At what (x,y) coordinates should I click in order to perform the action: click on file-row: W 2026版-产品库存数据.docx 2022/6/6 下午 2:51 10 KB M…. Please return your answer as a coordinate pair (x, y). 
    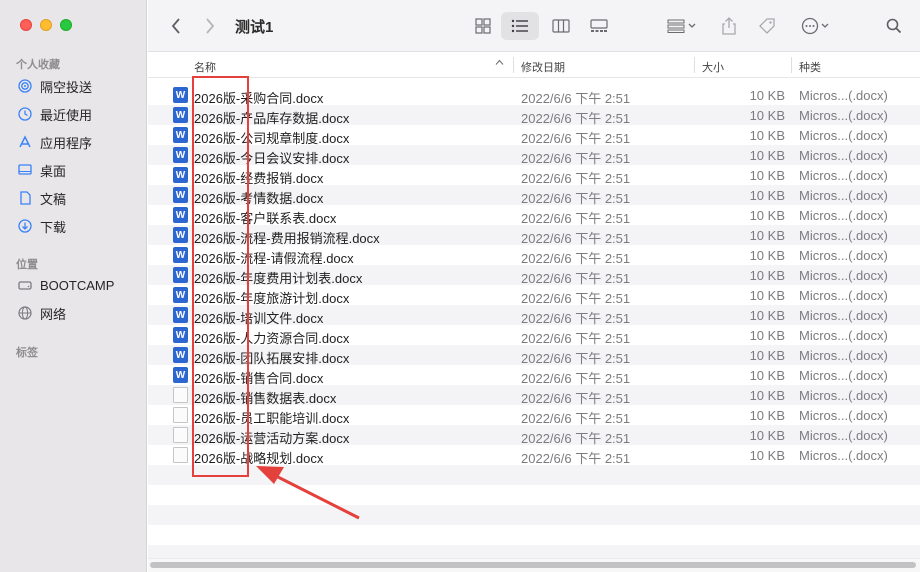
    Looking at the image, I should click on (534, 115).